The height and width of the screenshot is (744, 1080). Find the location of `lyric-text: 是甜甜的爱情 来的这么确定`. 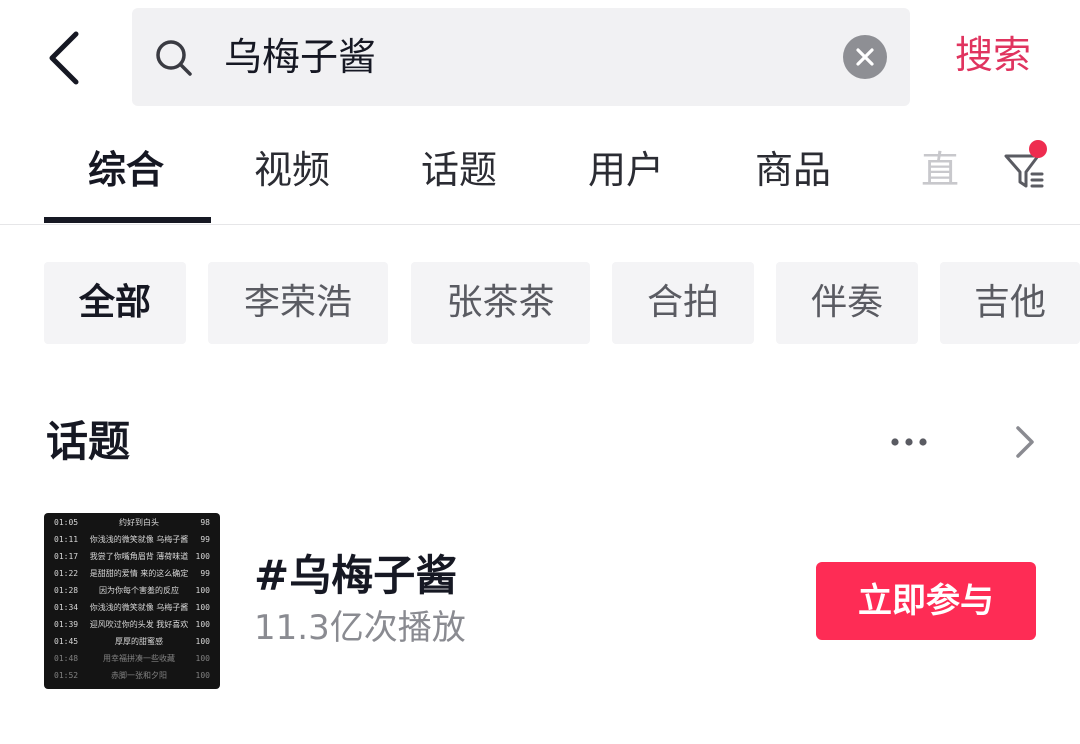

lyric-text: 是甜甜的爱情 来的这么确定 is located at coordinates (139, 573).